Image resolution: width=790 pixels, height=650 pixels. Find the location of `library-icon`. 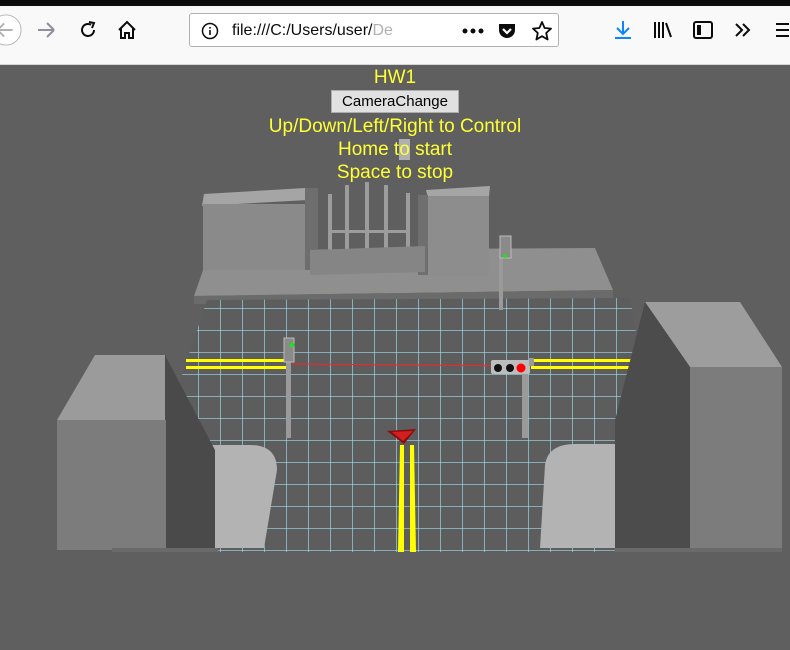

library-icon is located at coordinates (663, 30).